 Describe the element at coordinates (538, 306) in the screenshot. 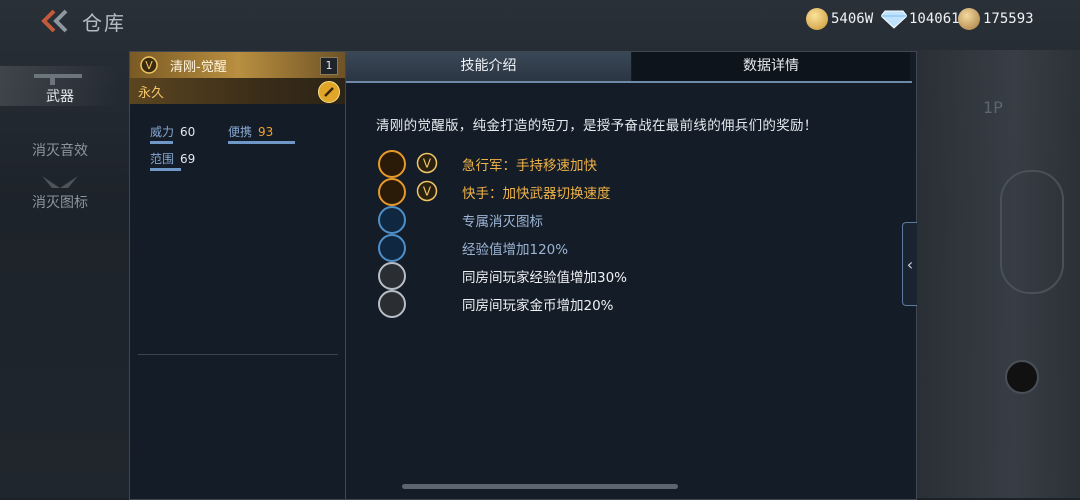

I see `perk-text: 同房间玩家金币增加20%` at that location.